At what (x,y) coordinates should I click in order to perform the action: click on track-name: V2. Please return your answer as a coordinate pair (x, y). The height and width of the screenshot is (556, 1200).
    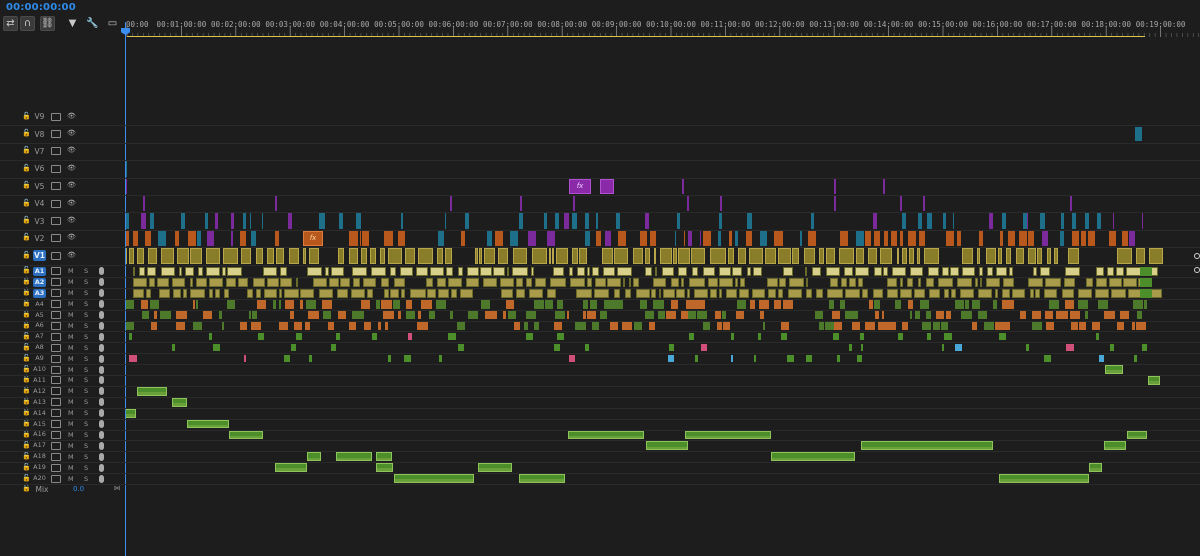
    Looking at the image, I should click on (39, 238).